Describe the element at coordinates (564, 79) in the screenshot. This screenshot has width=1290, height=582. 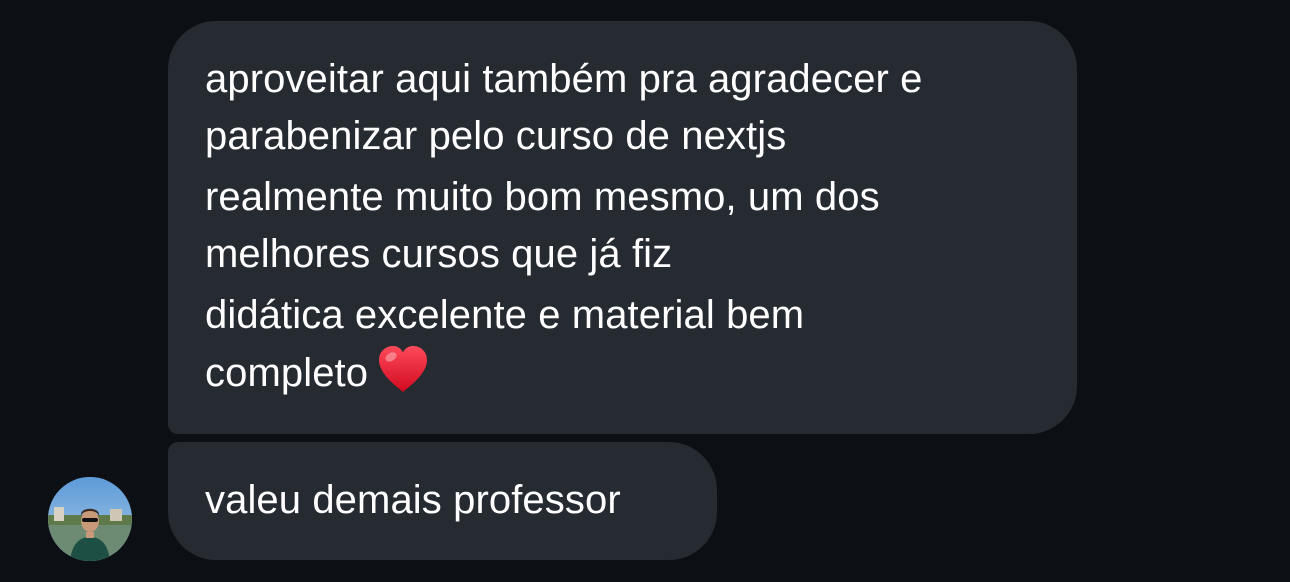
I see `message-line: aproveitar aqui também pra agradecer e` at that location.